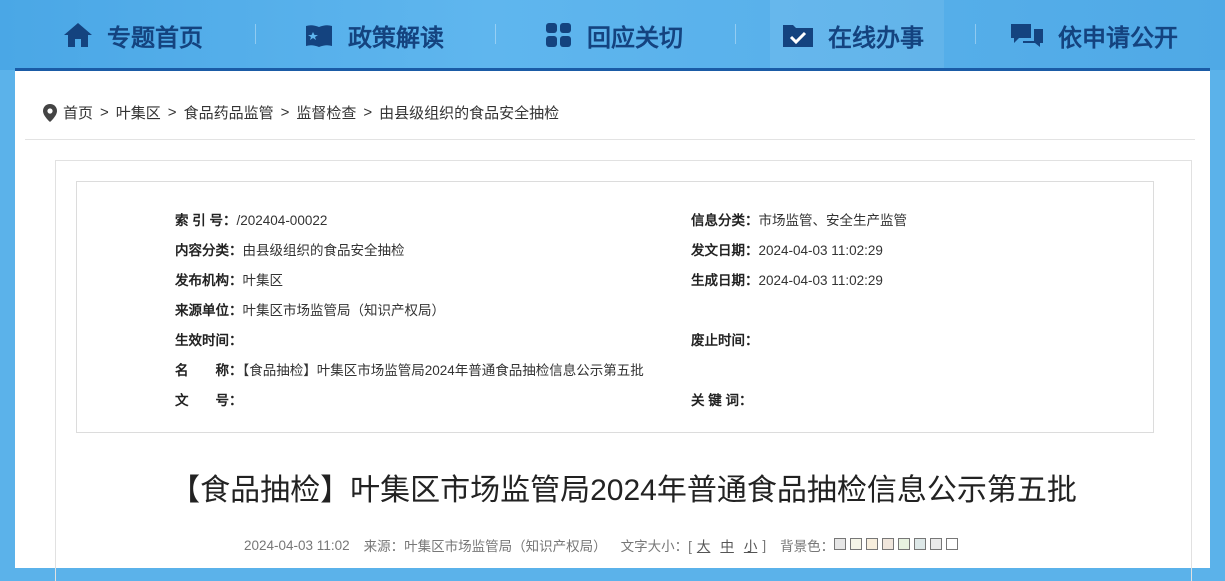  I want to click on meta-info-category: 信息分类：市场监管、安全生产监管, so click(799, 220).